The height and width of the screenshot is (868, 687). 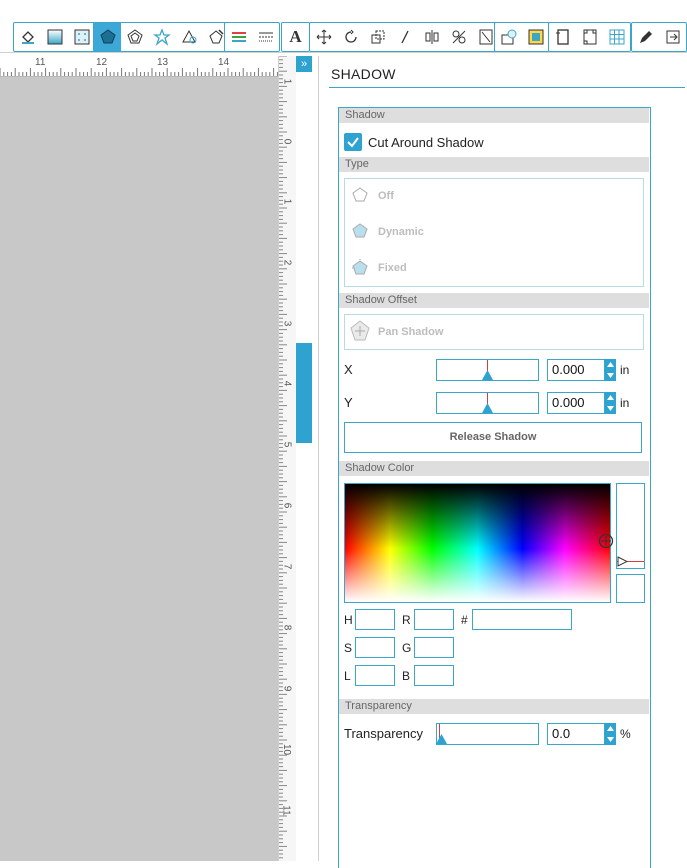 What do you see at coordinates (407, 648) in the screenshot?
I see `g-label: G` at bounding box center [407, 648].